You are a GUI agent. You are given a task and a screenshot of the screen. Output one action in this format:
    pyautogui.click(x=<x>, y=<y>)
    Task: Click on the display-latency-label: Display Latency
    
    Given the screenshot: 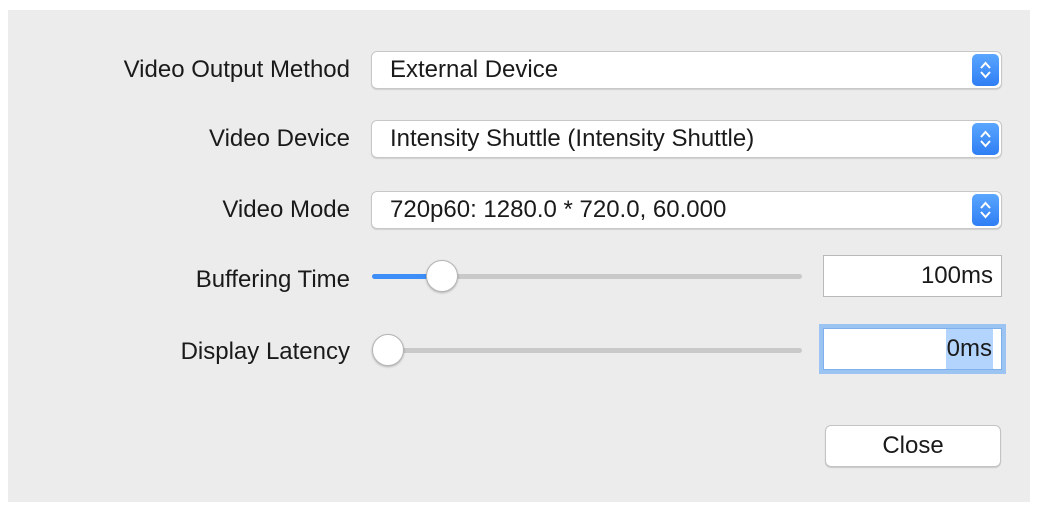 What is the action you would take?
    pyautogui.click(x=265, y=351)
    